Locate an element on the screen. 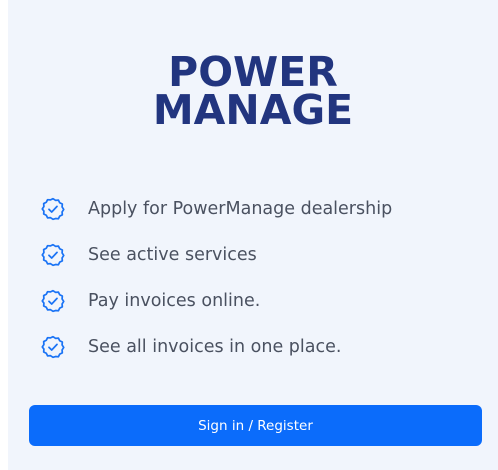  feature-item: Apply for PowerManage dealership is located at coordinates (216, 209).